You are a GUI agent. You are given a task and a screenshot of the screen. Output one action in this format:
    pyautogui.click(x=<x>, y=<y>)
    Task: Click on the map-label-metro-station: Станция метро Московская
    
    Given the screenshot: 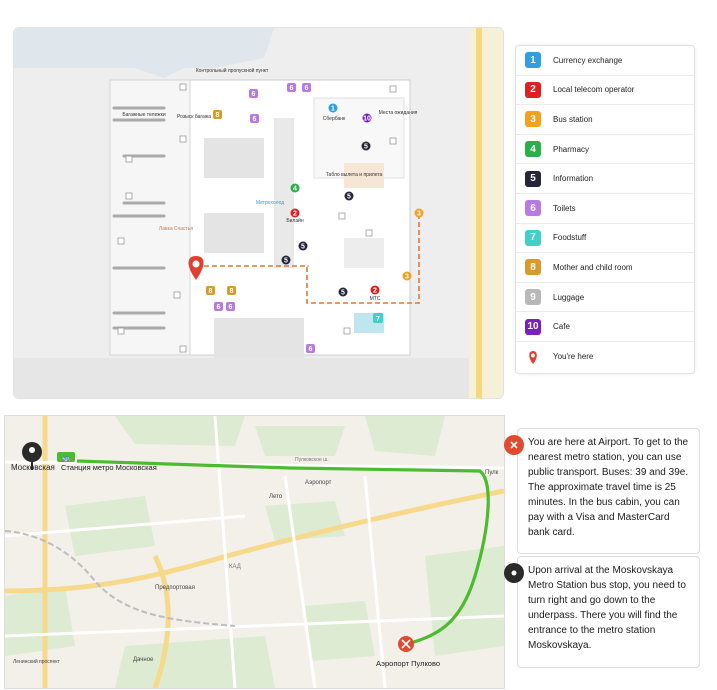 What is the action you would take?
    pyautogui.click(x=109, y=467)
    